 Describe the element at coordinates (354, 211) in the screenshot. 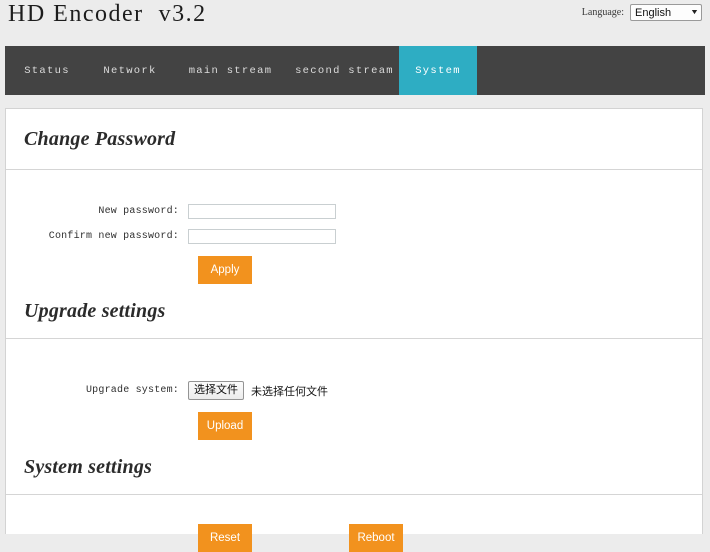

I see `new-password-row: New password:` at that location.